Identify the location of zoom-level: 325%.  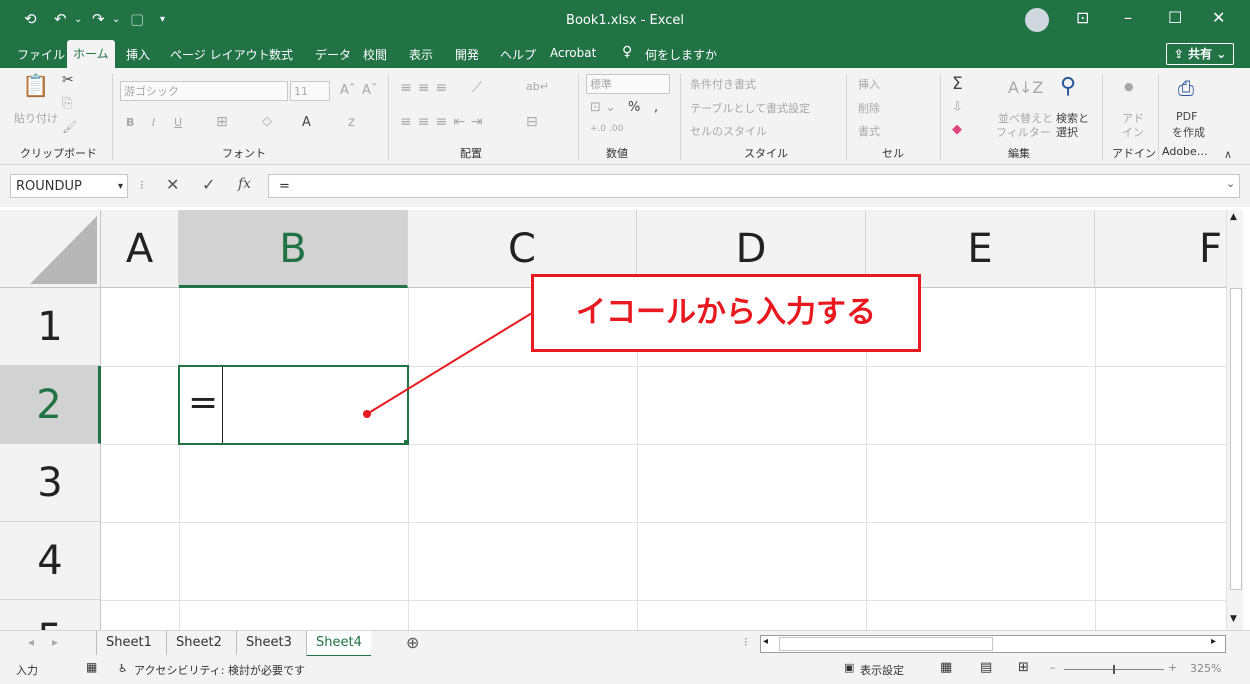
(1205, 668).